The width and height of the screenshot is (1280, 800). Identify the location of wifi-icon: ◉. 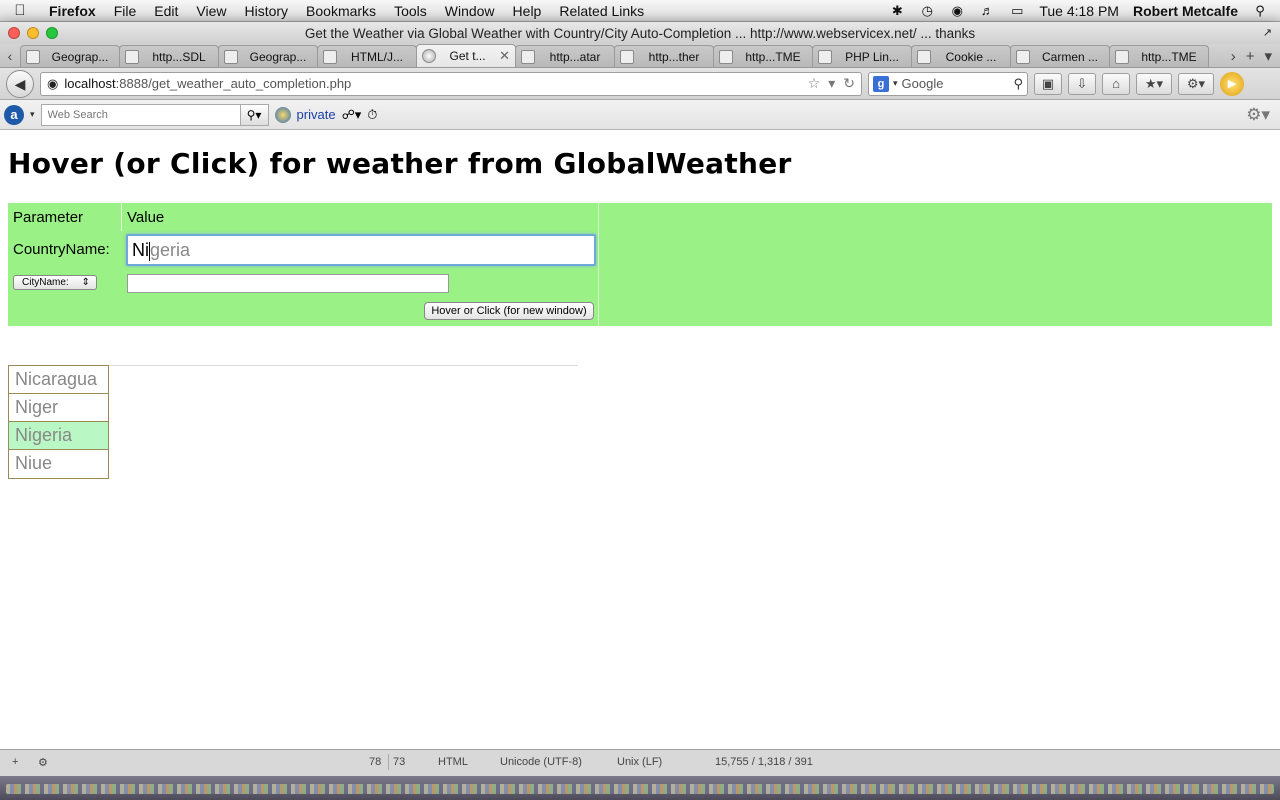
(957, 10).